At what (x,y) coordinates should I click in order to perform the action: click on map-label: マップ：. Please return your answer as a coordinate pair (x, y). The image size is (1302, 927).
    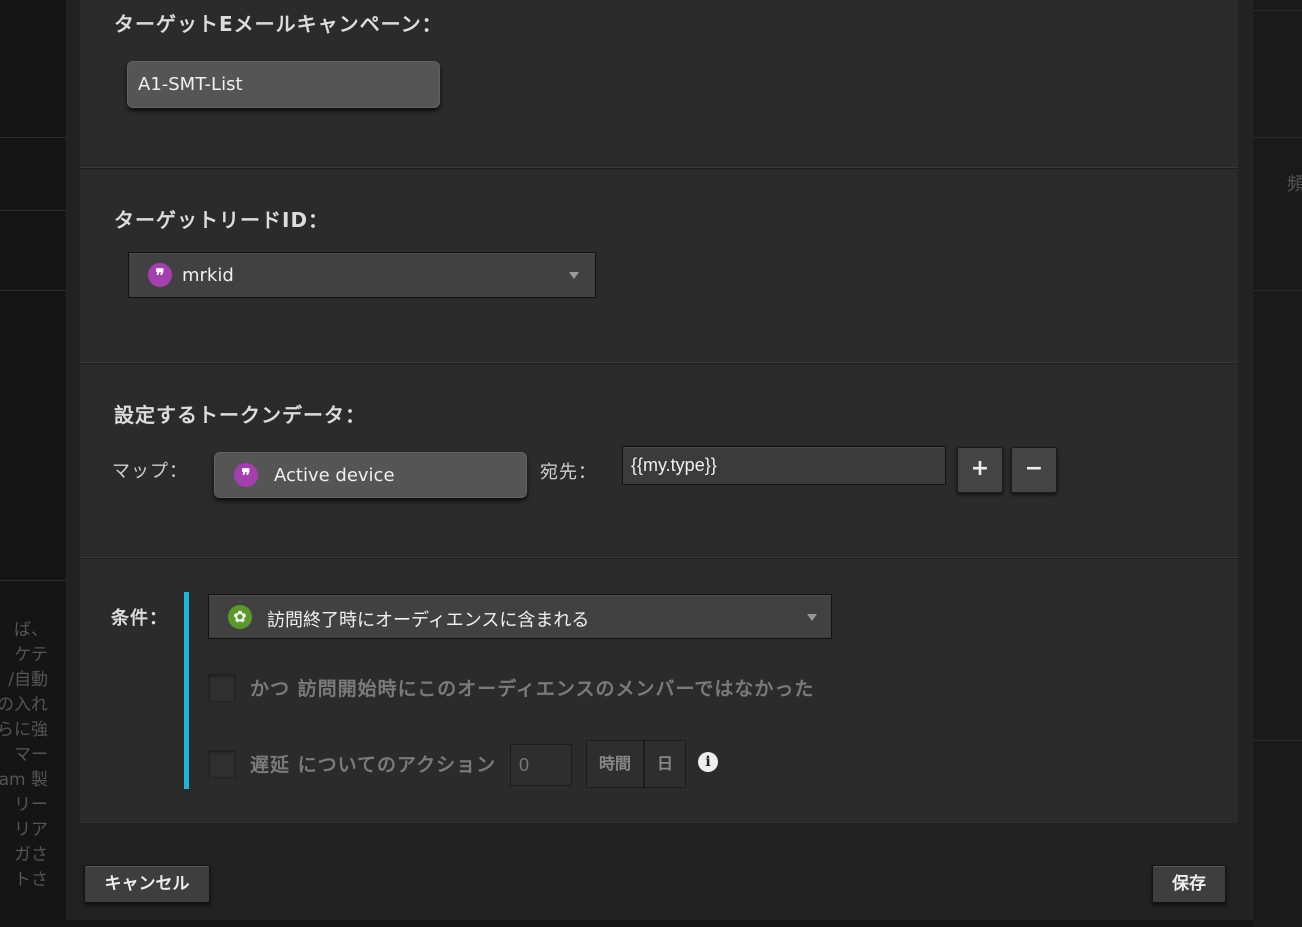
    Looking at the image, I should click on (150, 471).